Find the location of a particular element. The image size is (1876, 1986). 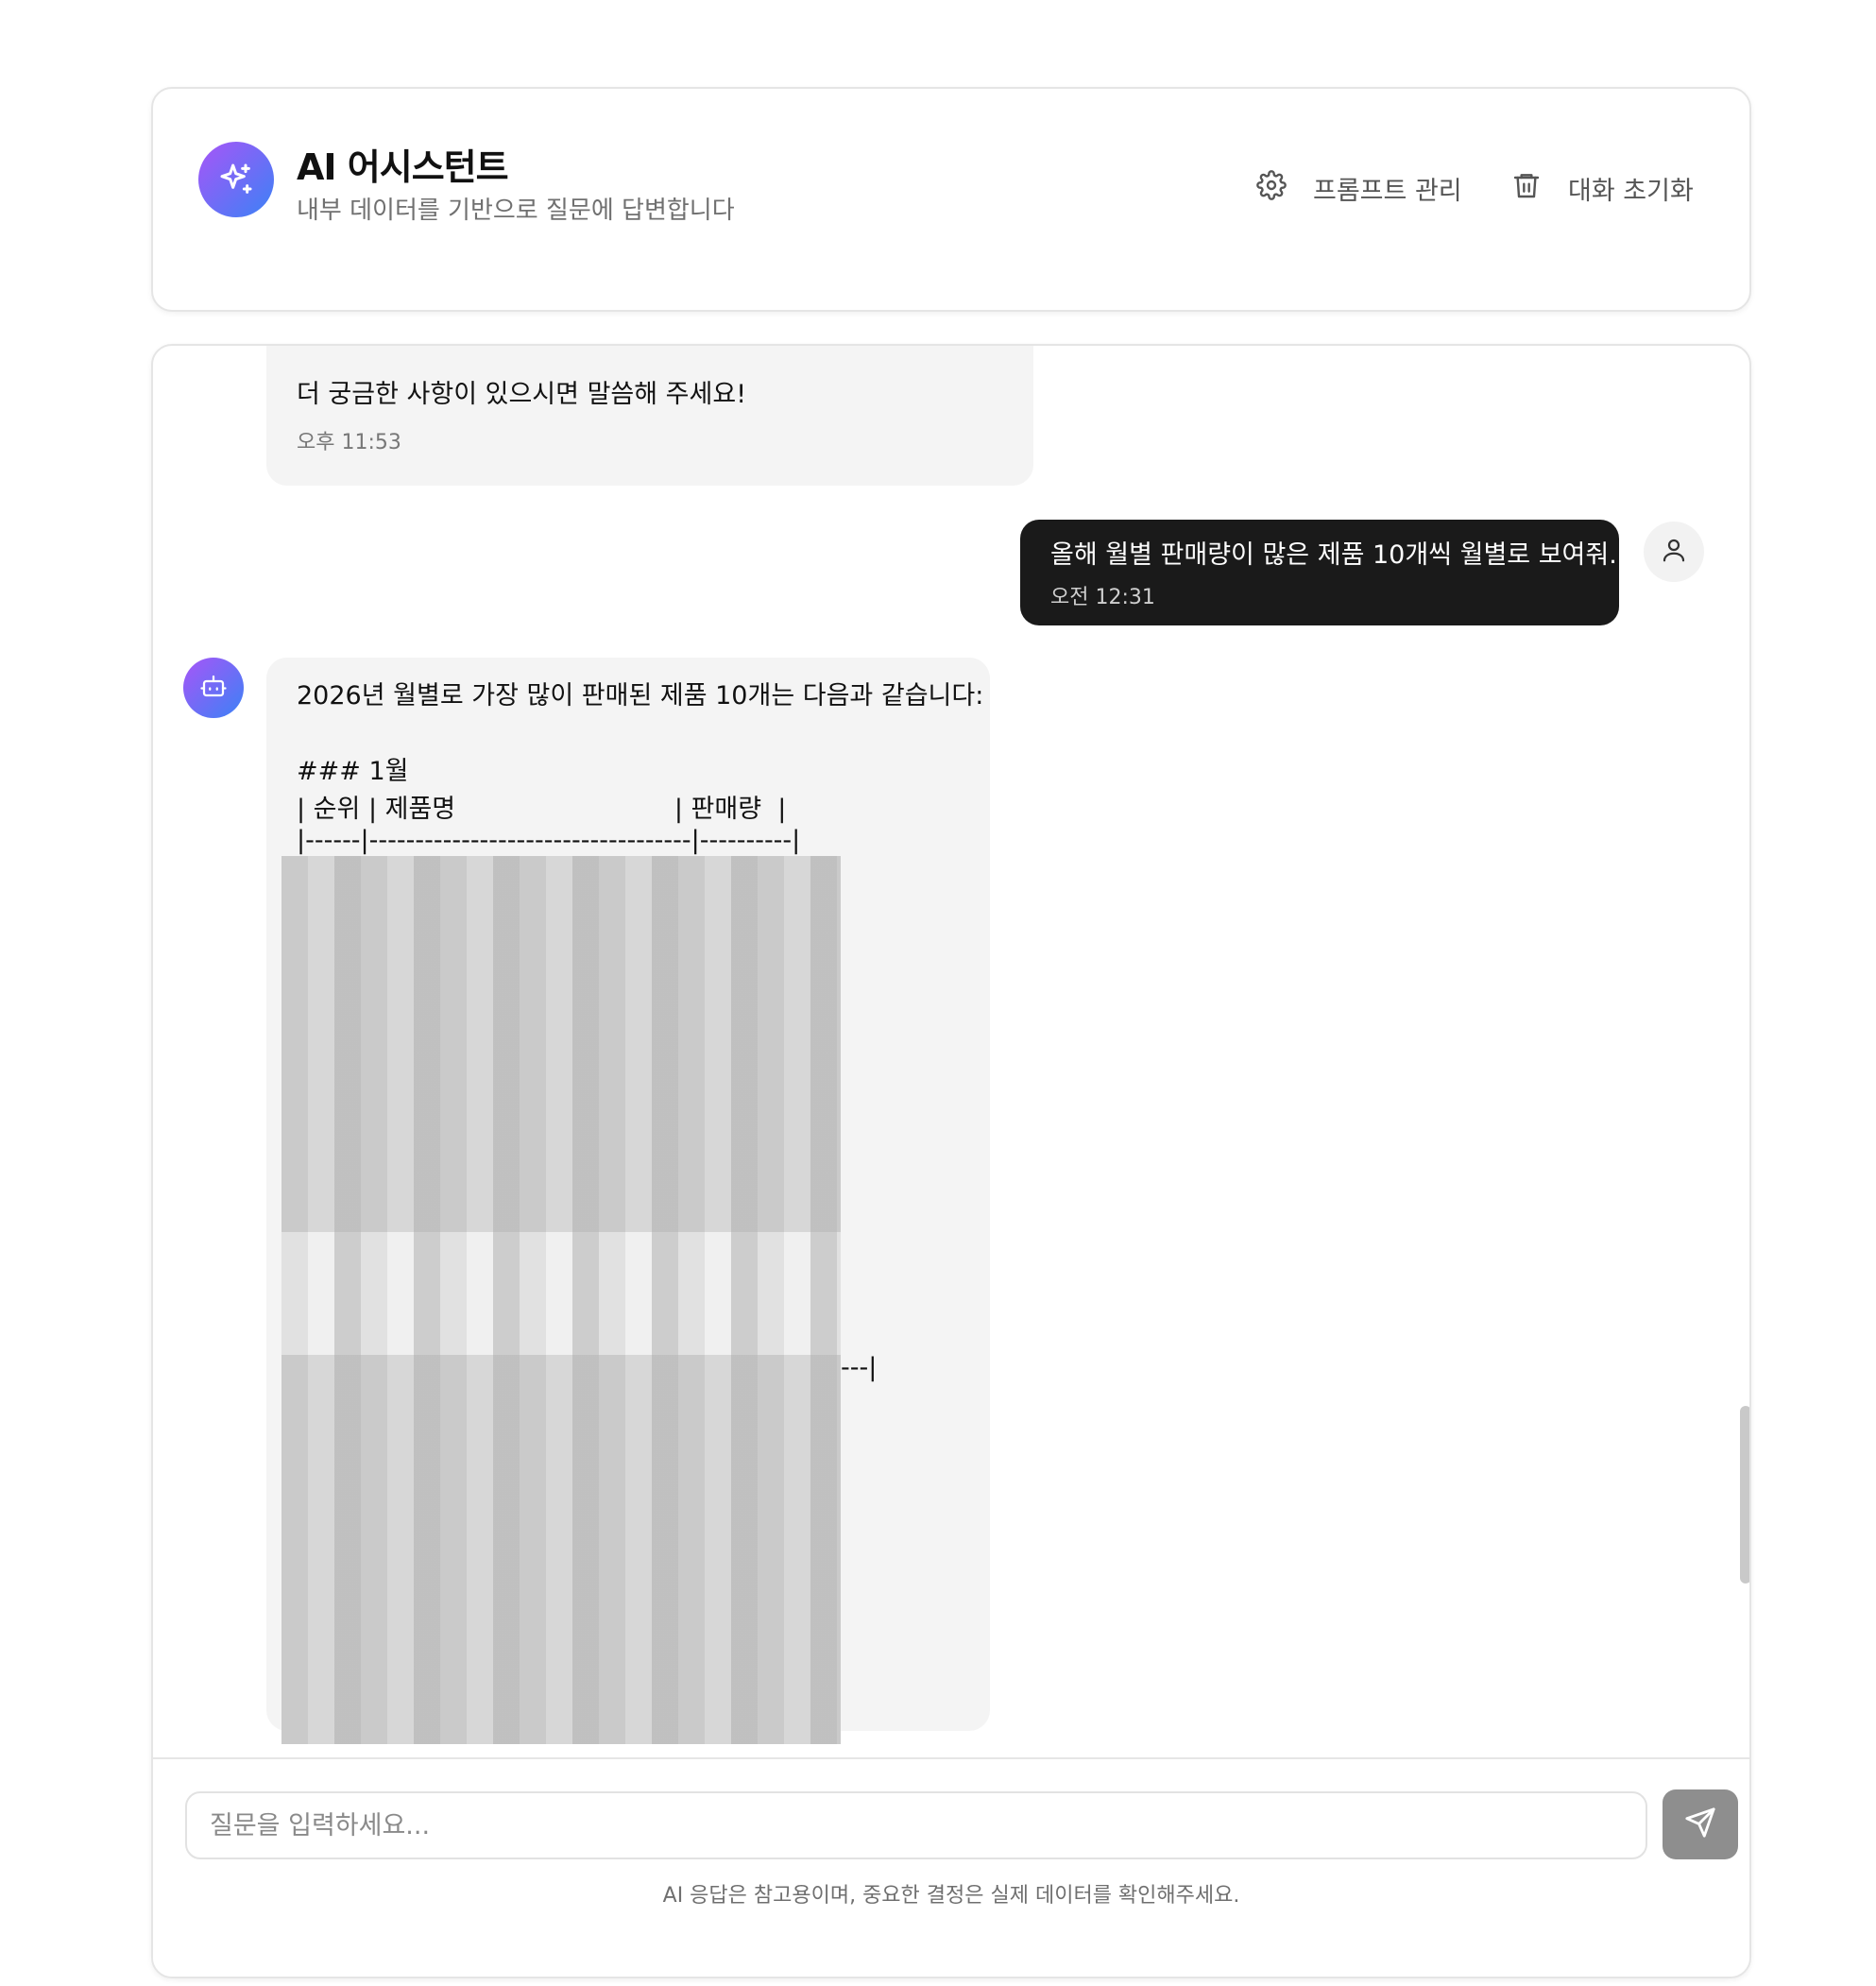

trash-icon is located at coordinates (1527, 189).